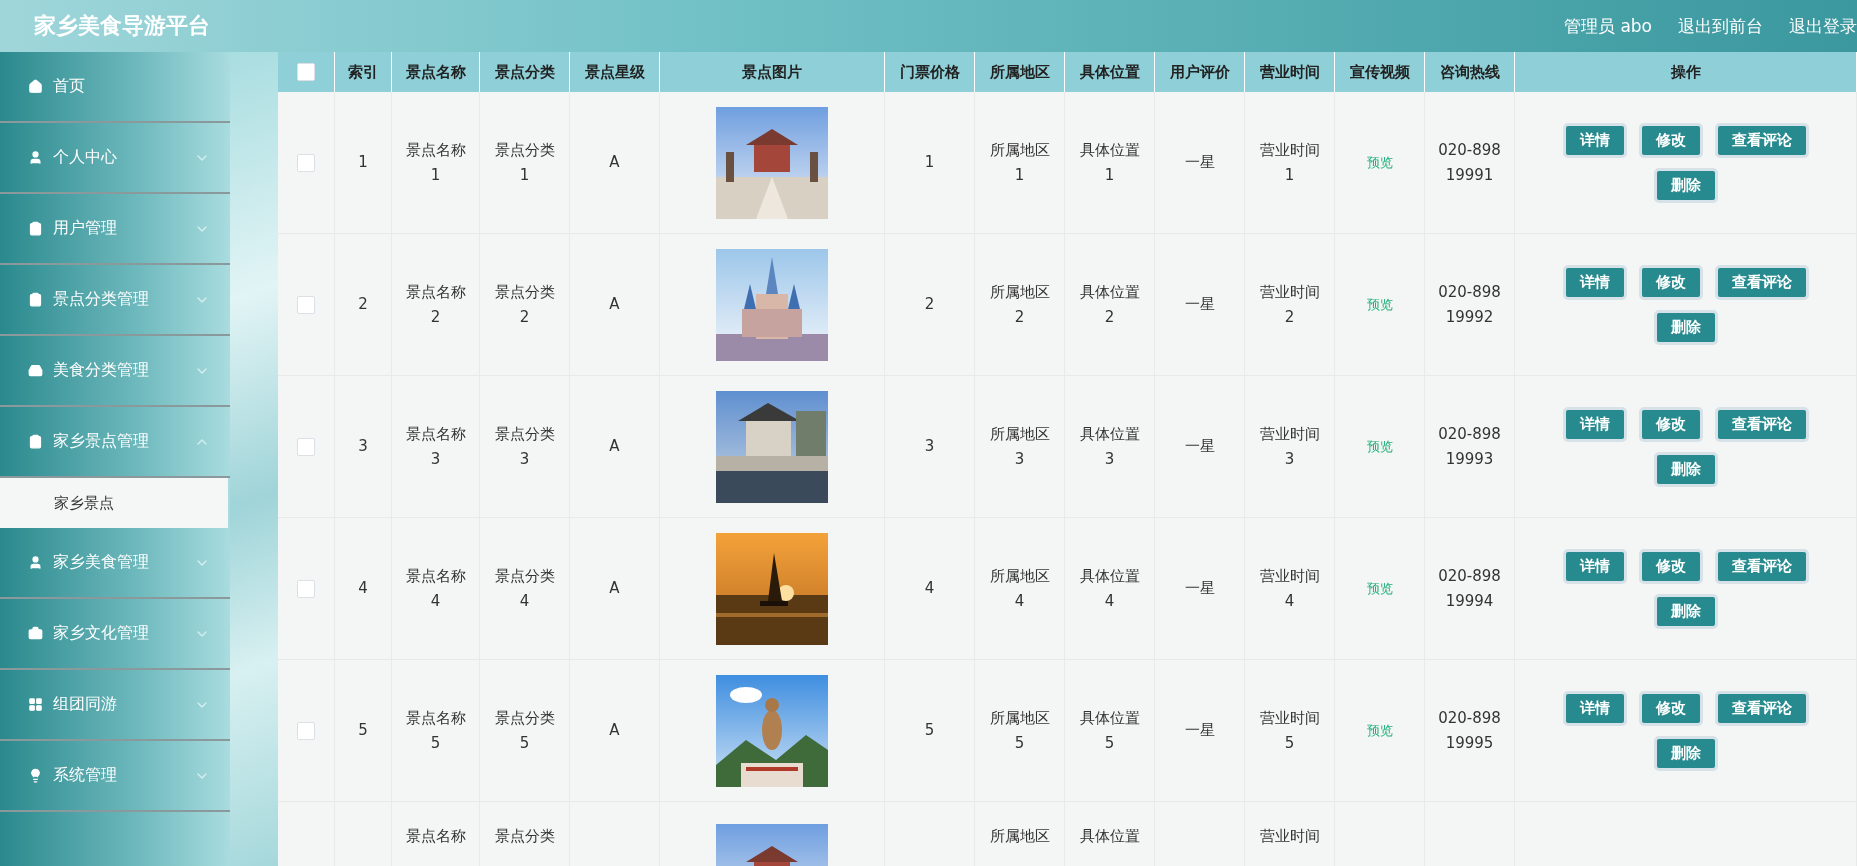 The image size is (1857, 866). What do you see at coordinates (1289, 162) in the screenshot?
I see `table-cell-text: 营业时间 1` at bounding box center [1289, 162].